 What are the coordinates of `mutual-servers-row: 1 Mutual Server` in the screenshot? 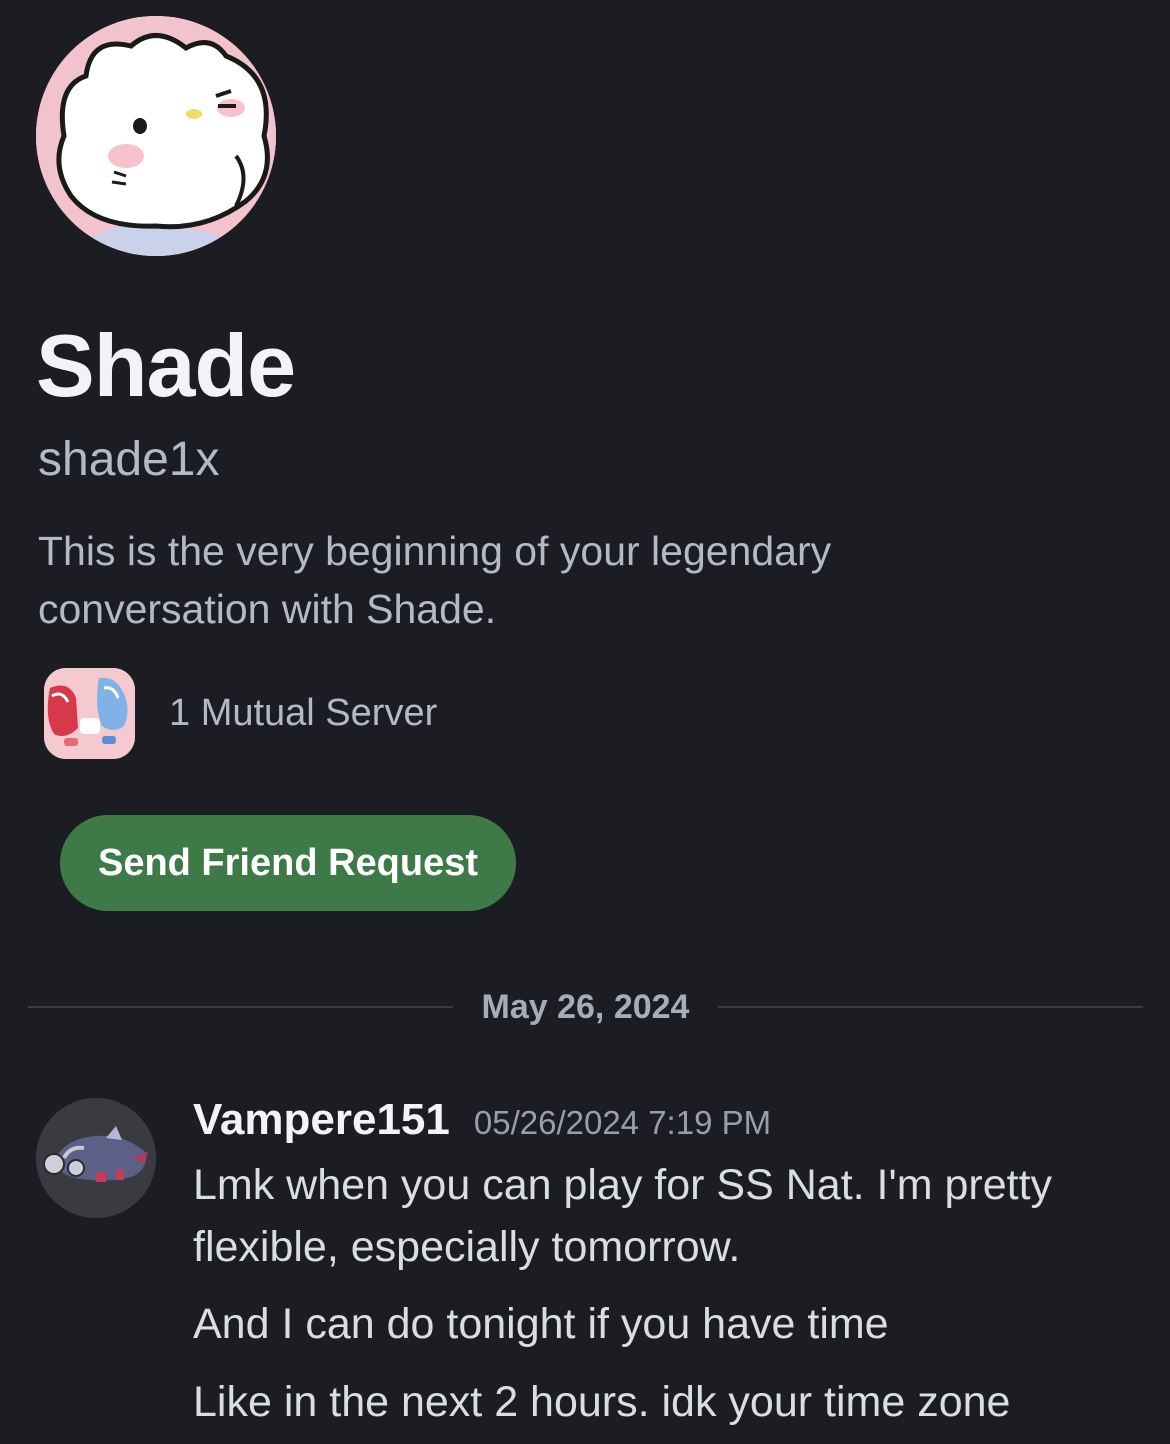 It's located at (240, 713).